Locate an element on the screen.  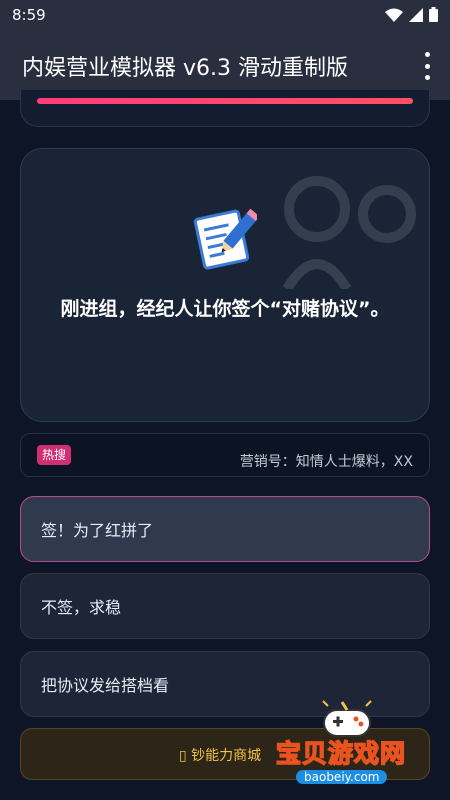
decorative-background-icon is located at coordinates (349, 232).